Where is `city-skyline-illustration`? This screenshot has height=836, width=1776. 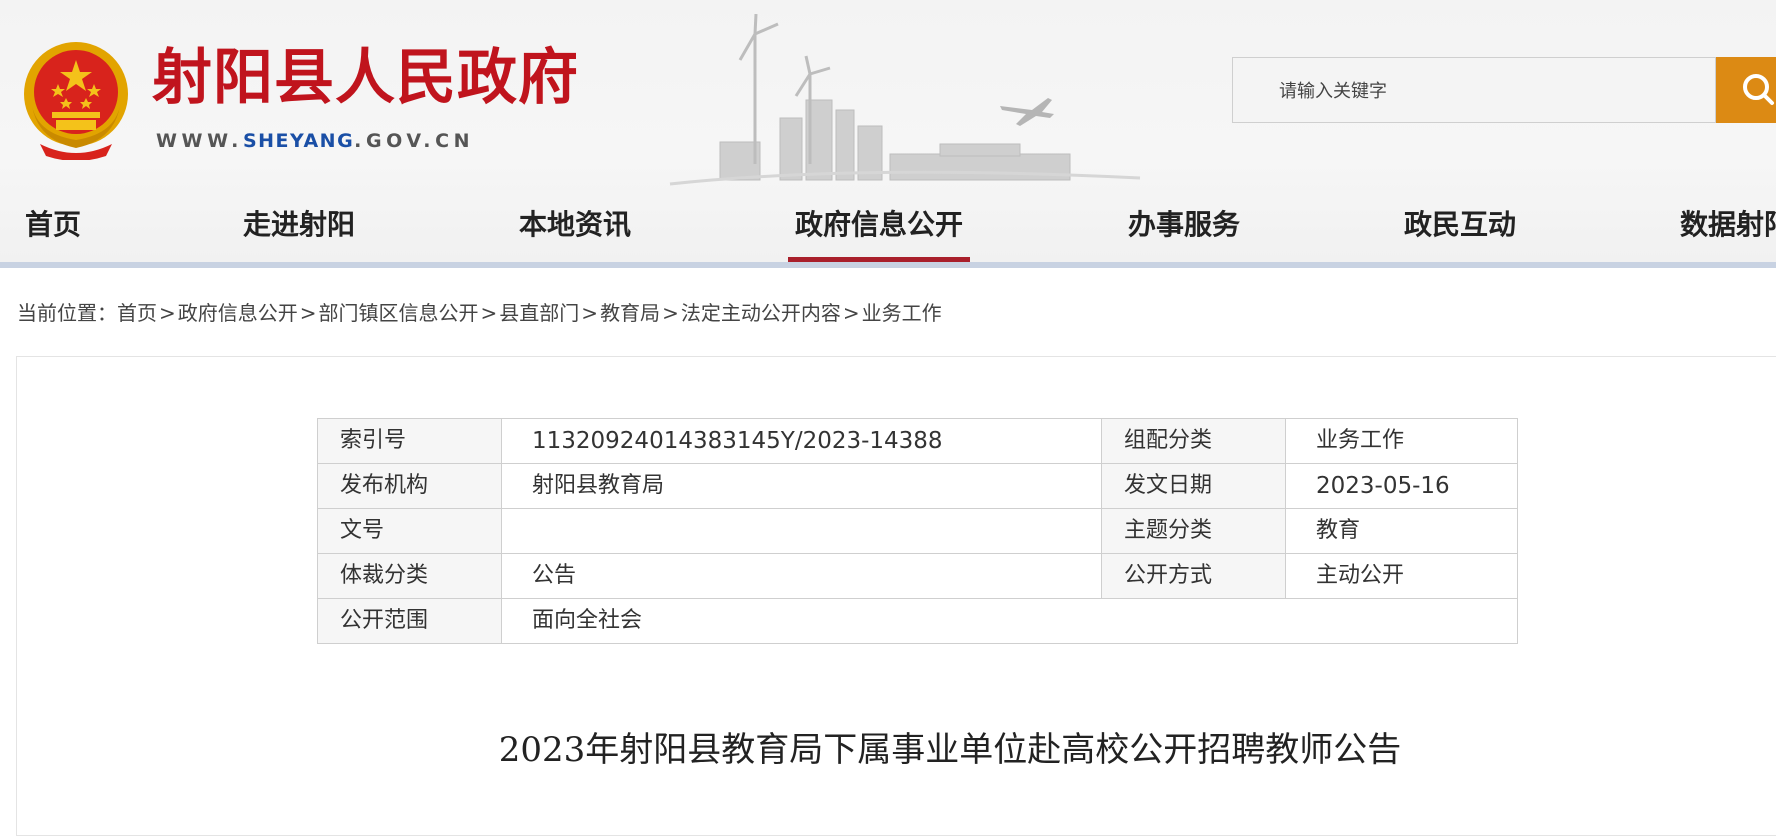 city-skyline-illustration is located at coordinates (905, 100).